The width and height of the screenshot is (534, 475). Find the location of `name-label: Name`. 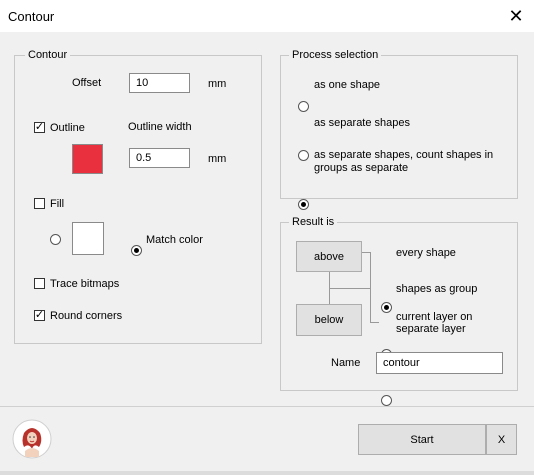

name-label: Name is located at coordinates (346, 363).